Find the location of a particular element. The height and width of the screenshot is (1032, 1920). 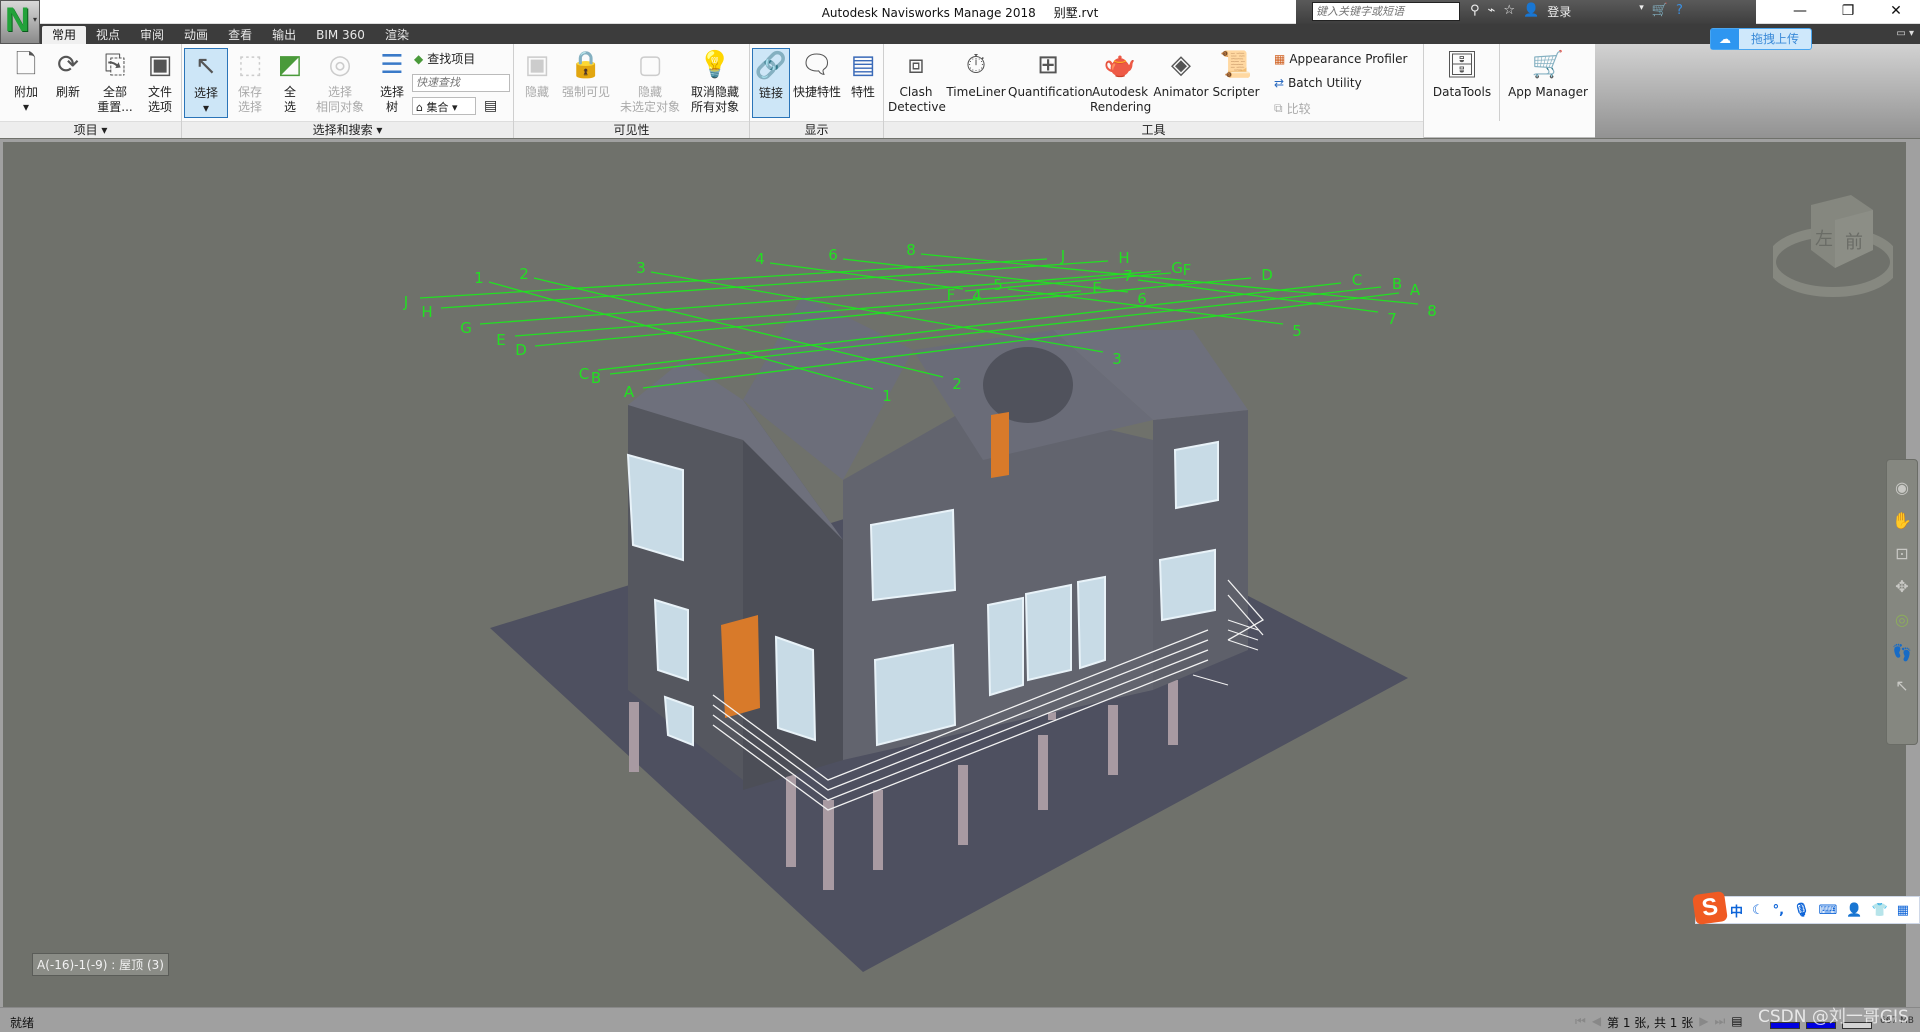

tab-animation: 动画 is located at coordinates (196, 35).